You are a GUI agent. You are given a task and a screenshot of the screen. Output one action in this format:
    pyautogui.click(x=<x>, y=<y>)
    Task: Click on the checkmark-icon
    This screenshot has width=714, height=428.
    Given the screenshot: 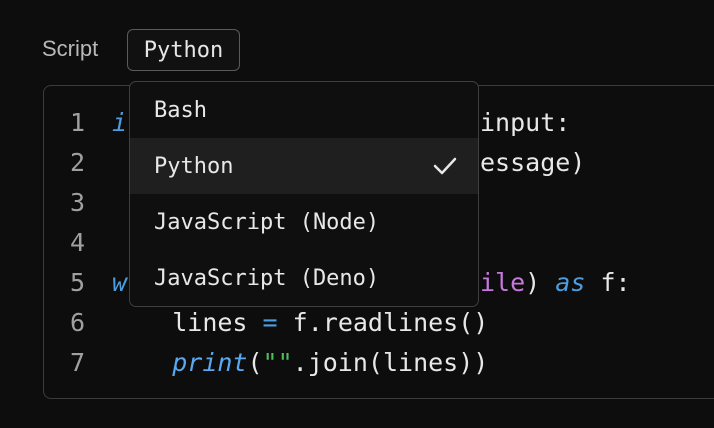 What is the action you would take?
    pyautogui.click(x=445, y=166)
    